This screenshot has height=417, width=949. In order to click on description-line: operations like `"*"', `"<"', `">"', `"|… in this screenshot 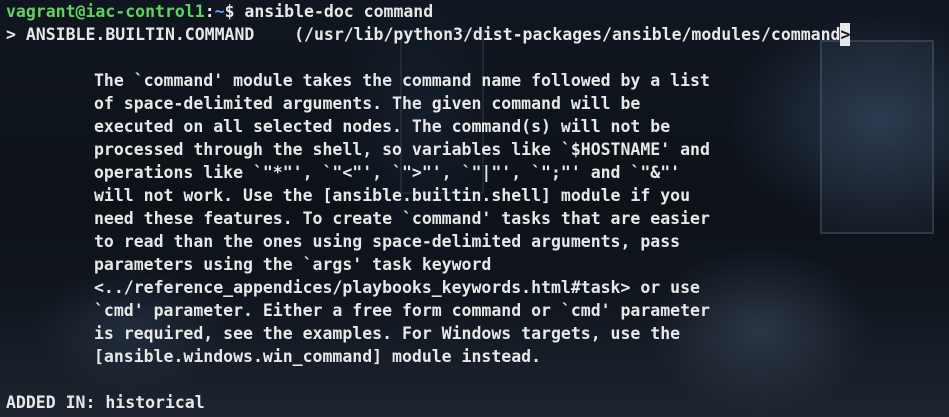, I will do `click(387, 172)`.